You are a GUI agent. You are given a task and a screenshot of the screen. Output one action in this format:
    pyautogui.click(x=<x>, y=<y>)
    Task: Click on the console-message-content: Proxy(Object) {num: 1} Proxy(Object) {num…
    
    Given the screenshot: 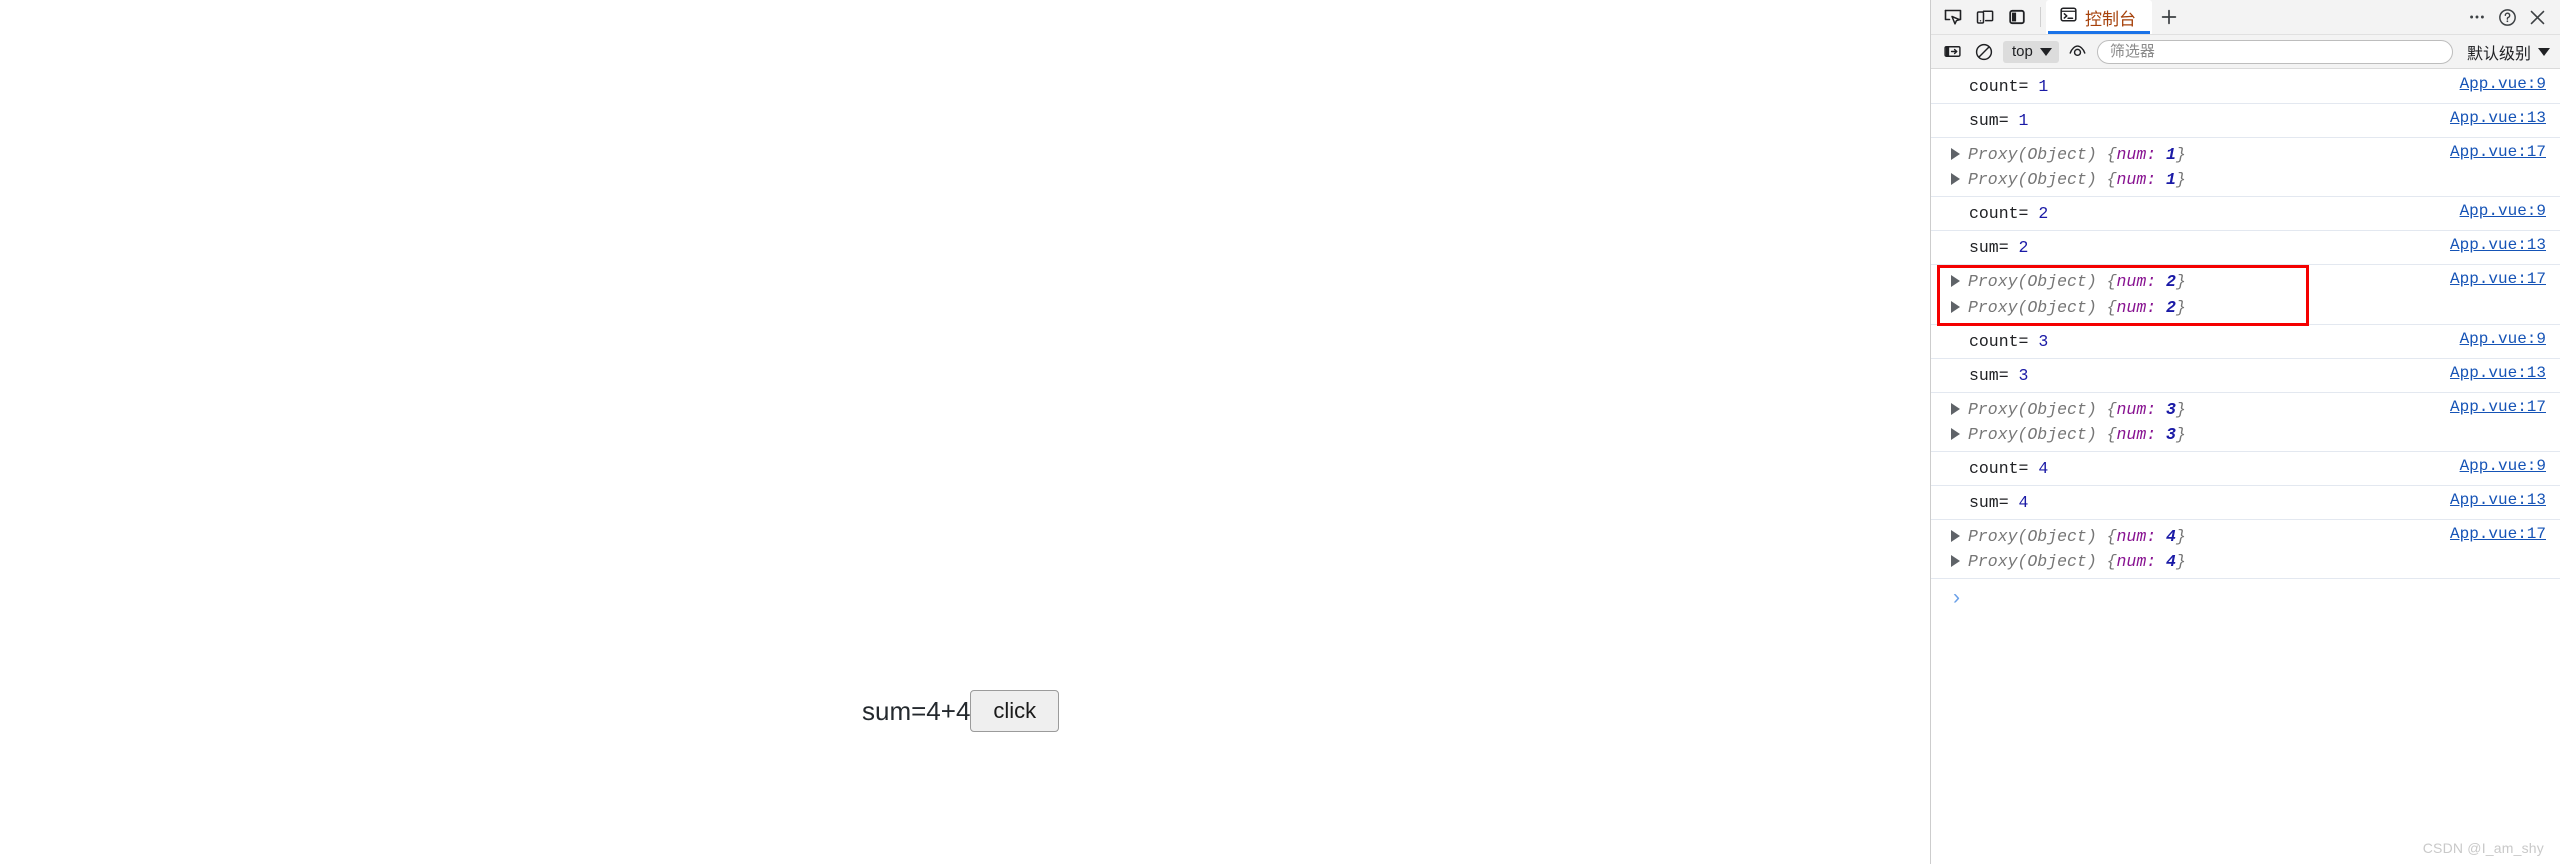 What is the action you would take?
    pyautogui.click(x=2068, y=167)
    